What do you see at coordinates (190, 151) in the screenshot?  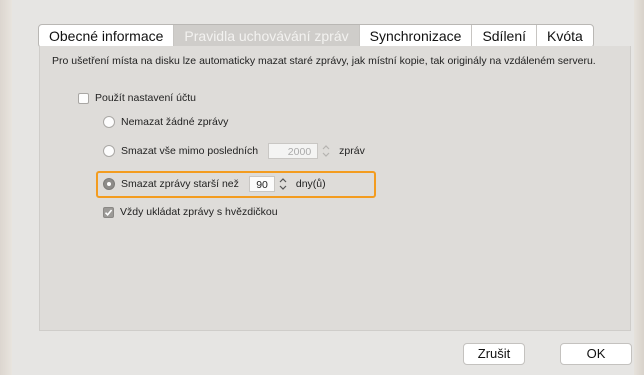 I see `keep-last-label: Smazat vše mimo posledních` at bounding box center [190, 151].